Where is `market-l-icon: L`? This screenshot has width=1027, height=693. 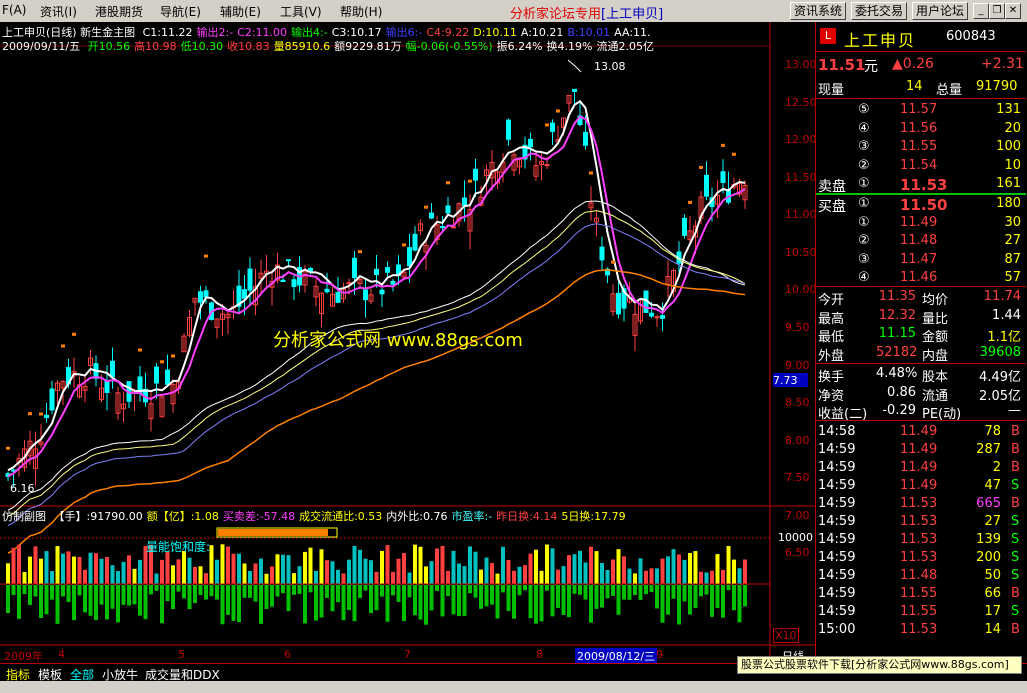 market-l-icon: L is located at coordinates (828, 36).